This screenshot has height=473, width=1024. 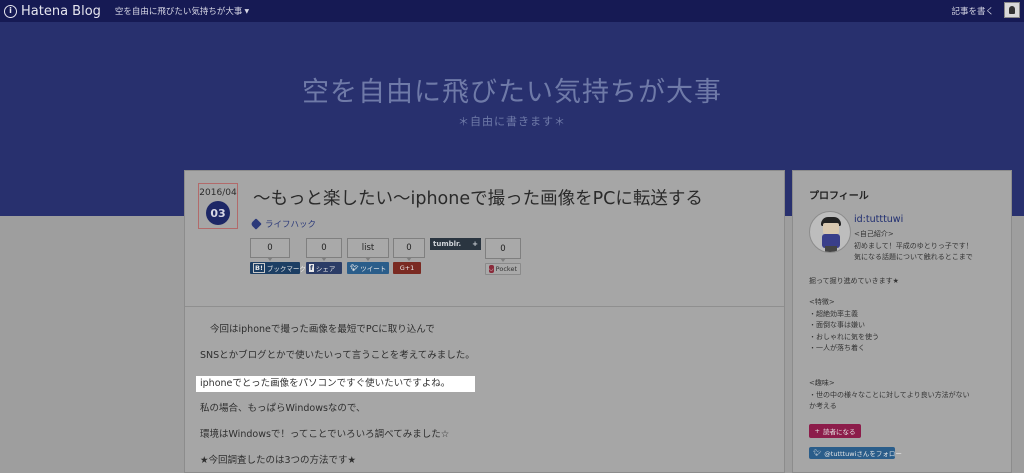 I want to click on category-label: ライフハック, so click(x=291, y=225).